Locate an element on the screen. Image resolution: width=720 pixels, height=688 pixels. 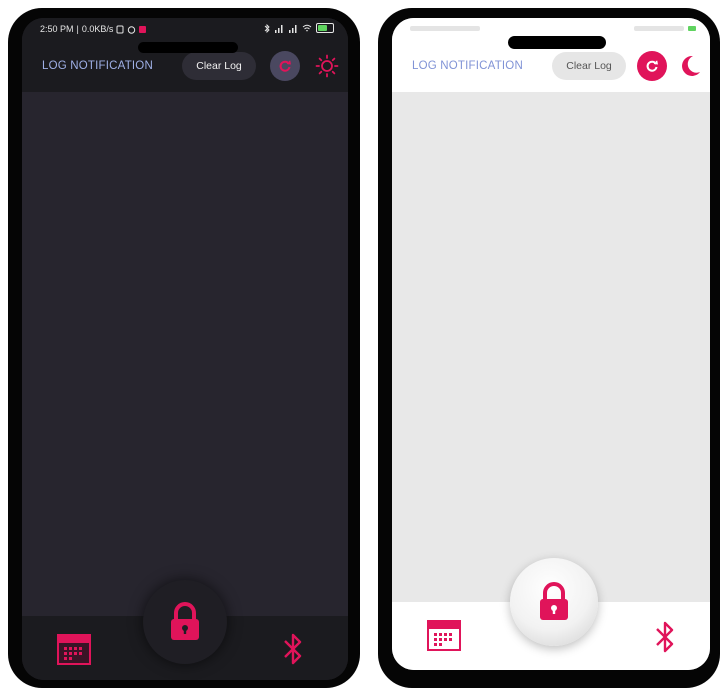
status-speed: 0.0KB/s is located at coordinates (97, 29).